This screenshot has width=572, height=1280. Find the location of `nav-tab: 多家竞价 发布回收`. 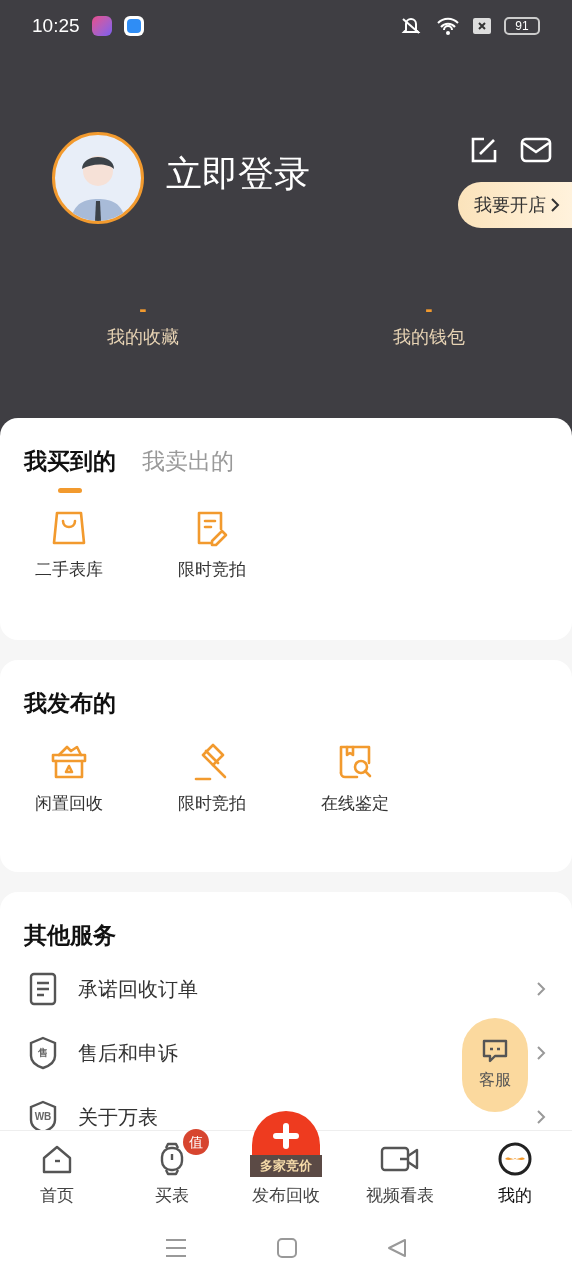

nav-tab: 多家竞价 发布回收 is located at coordinates (286, 1159).